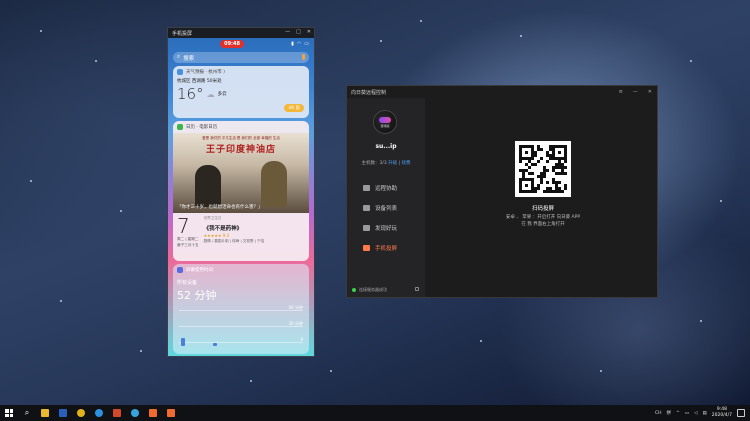  What do you see at coordinates (199, 270) in the screenshot?
I see `screen-time-header: 屏幕使用时间` at bounding box center [199, 270].